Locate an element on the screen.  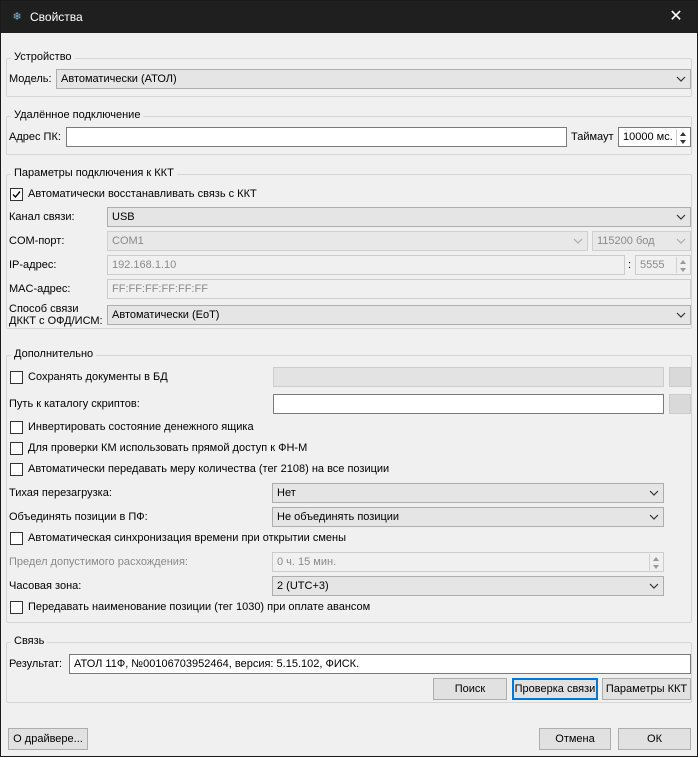
save-docs-browse-button is located at coordinates (680, 377).